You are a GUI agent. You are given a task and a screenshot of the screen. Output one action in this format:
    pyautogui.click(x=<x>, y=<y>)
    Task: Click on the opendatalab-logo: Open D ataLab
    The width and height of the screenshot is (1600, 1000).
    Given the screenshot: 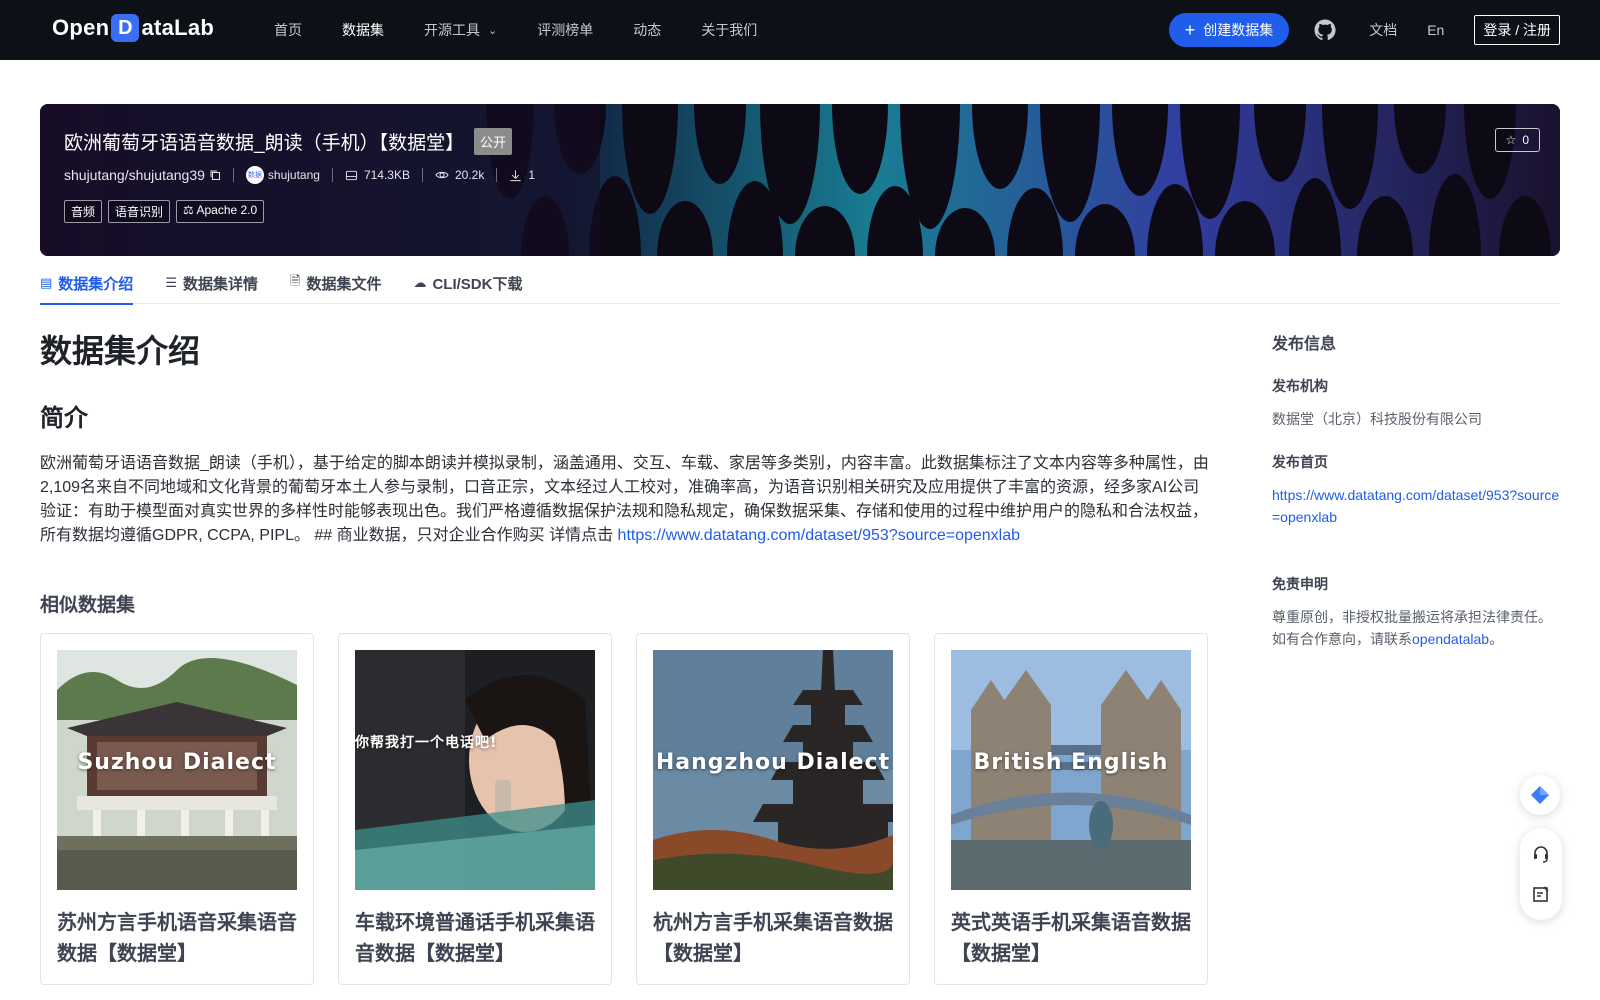 What is the action you would take?
    pyautogui.click(x=133, y=28)
    